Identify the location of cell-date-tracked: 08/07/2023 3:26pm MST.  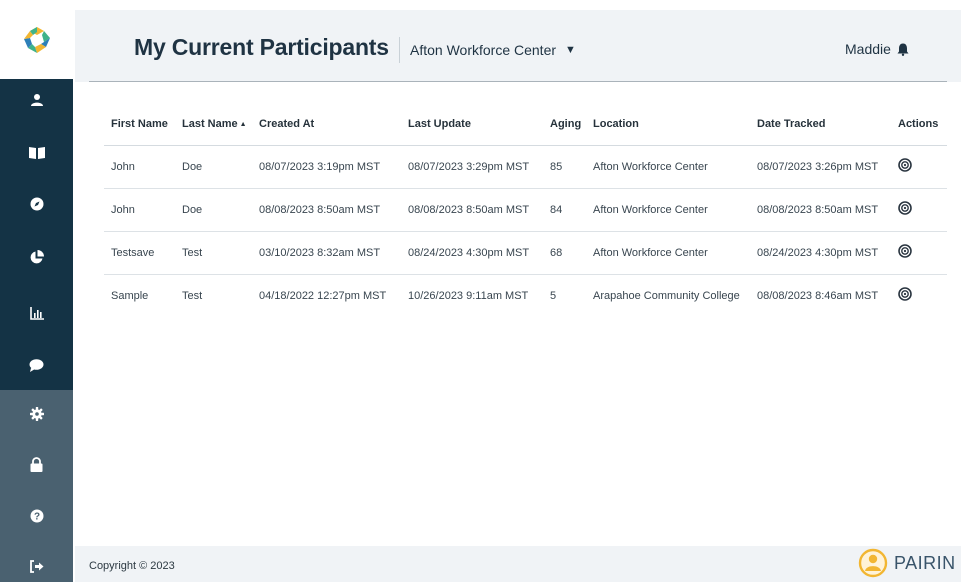
(820, 167).